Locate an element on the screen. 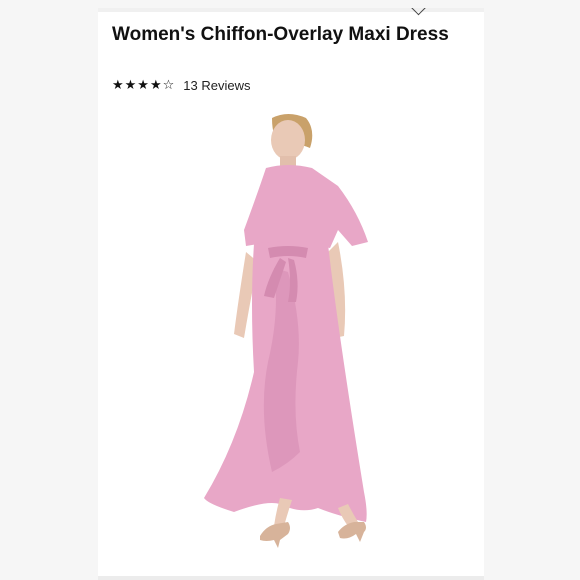 Image resolution: width=580 pixels, height=580 pixels. model-face is located at coordinates (288, 140).